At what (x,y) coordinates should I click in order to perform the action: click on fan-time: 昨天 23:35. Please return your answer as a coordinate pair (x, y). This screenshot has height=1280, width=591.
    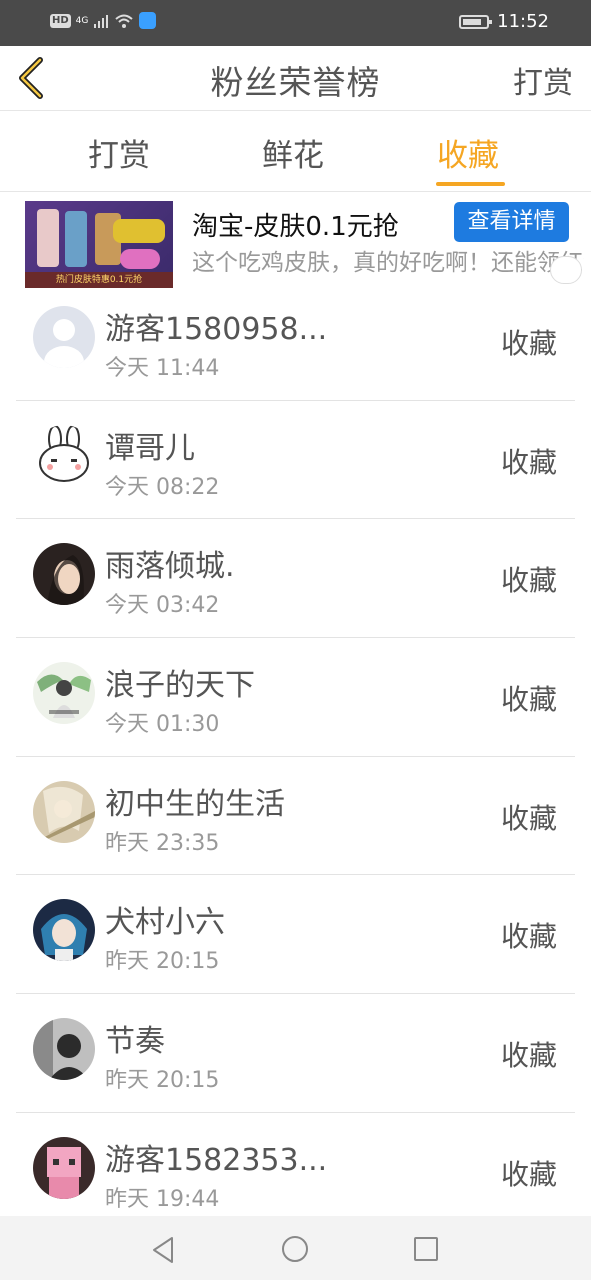
    Looking at the image, I should click on (162, 843).